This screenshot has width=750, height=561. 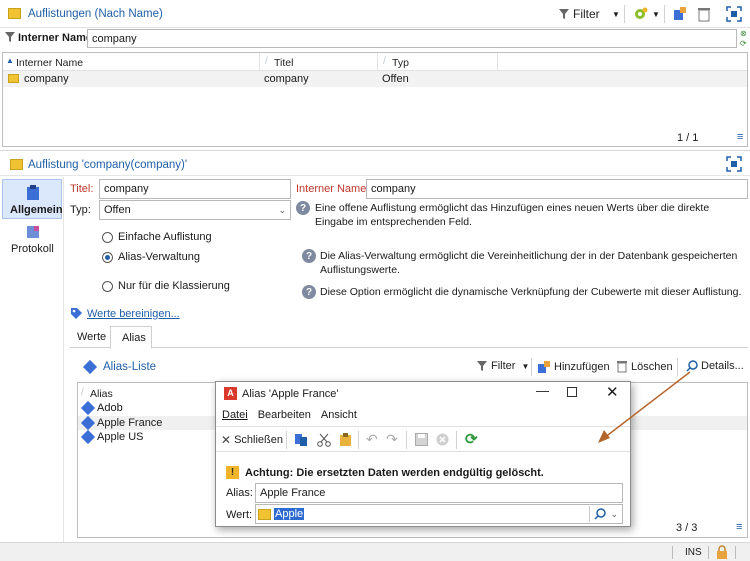 What do you see at coordinates (151, 257) in the screenshot?
I see `radio-alias-management: Alias-Verwaltung` at bounding box center [151, 257].